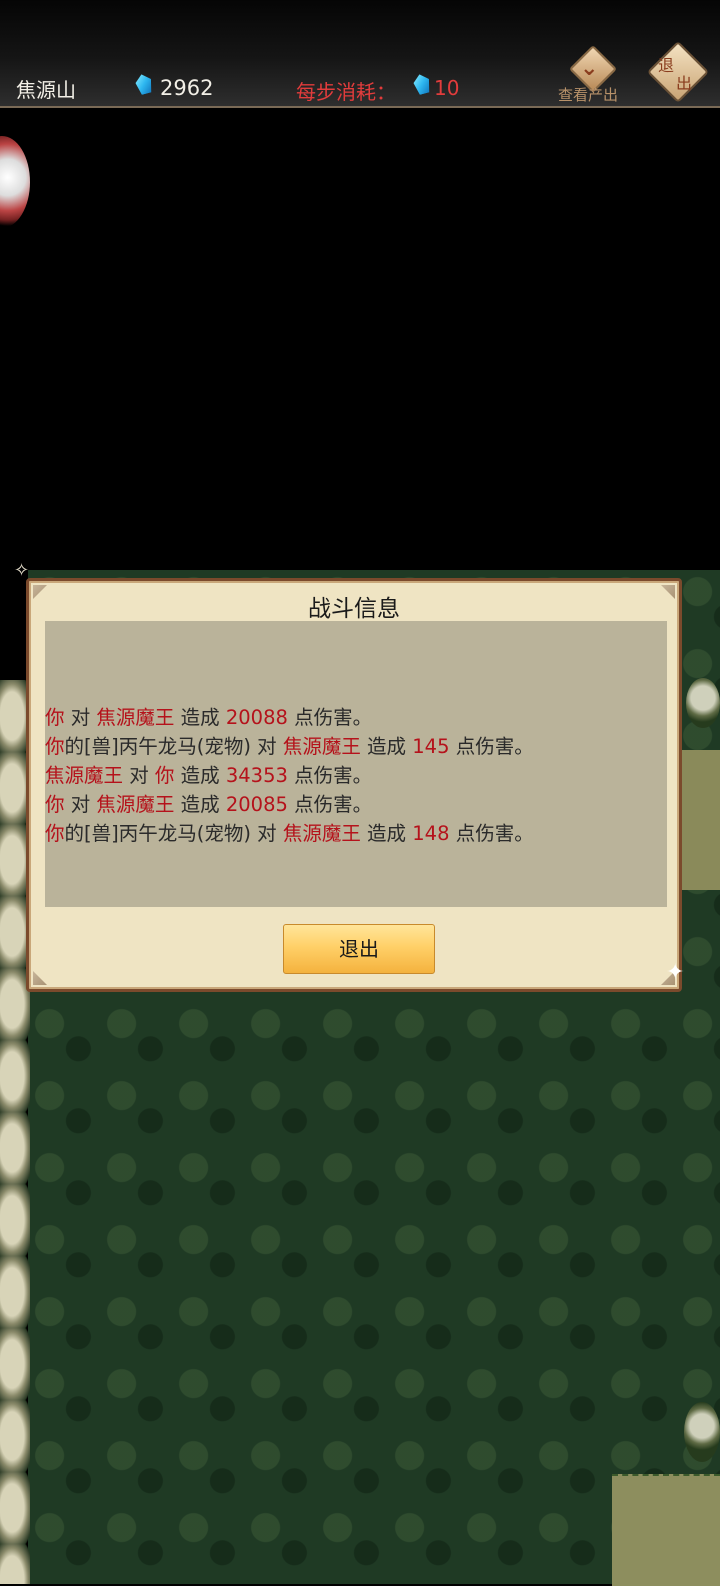 This screenshot has width=720, height=1586. What do you see at coordinates (40, 978) in the screenshot?
I see `corner-ornament` at bounding box center [40, 978].